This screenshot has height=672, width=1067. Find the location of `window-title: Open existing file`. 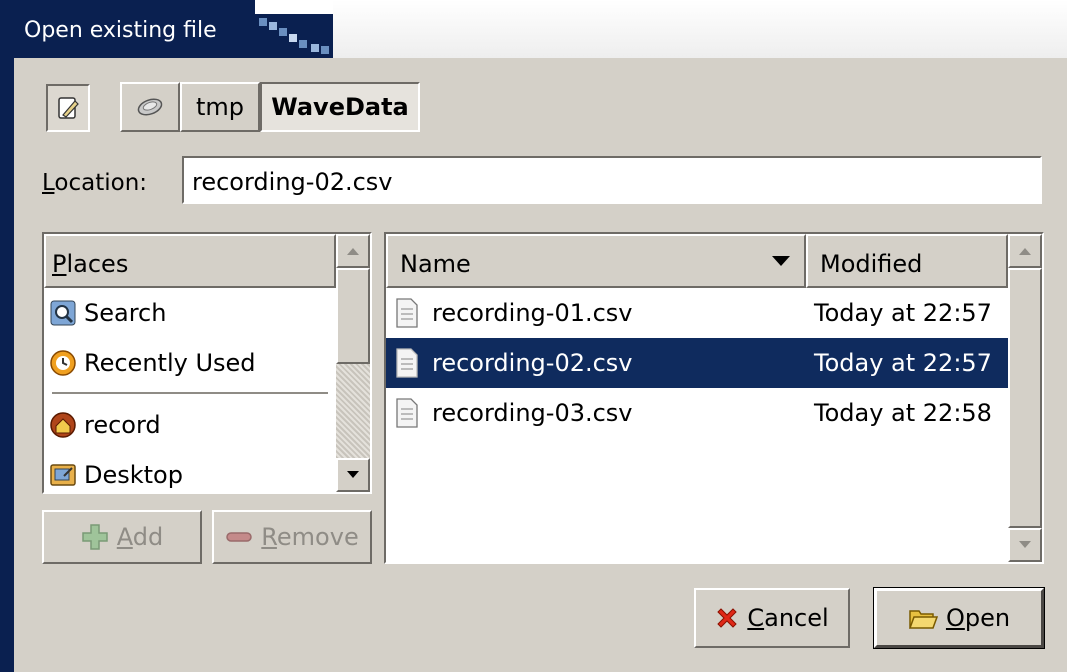

window-title: Open existing file is located at coordinates (120, 30).